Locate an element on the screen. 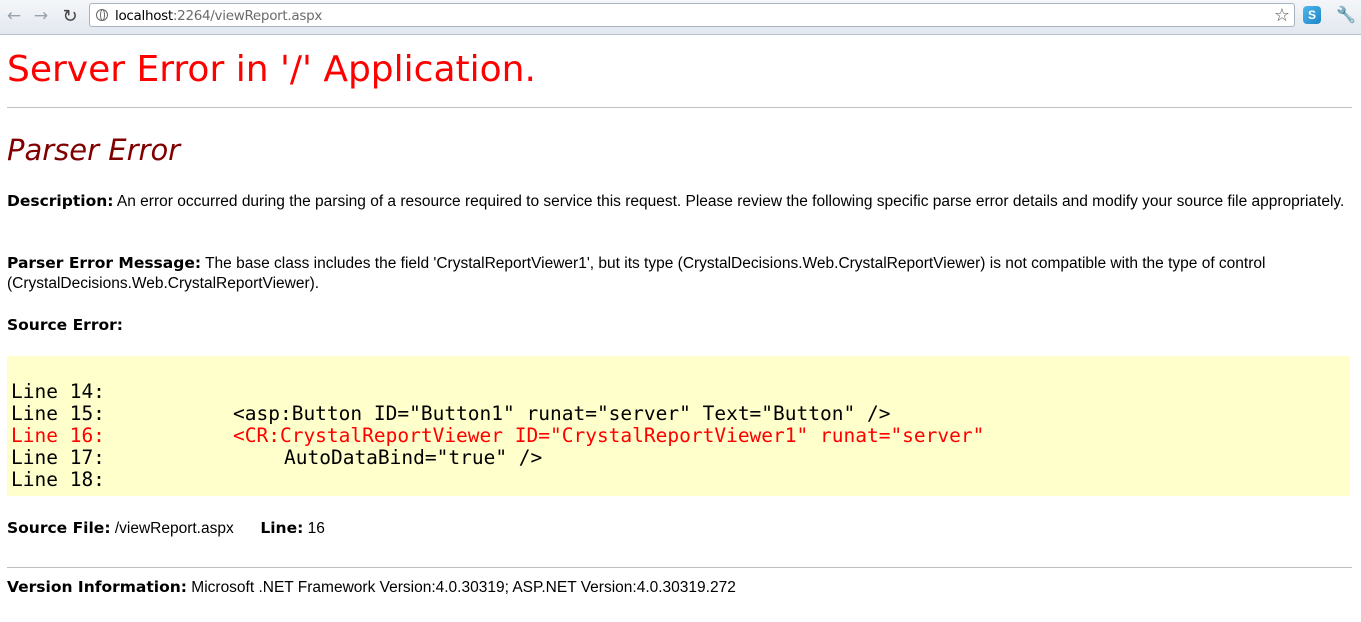  version-divider is located at coordinates (679, 567).